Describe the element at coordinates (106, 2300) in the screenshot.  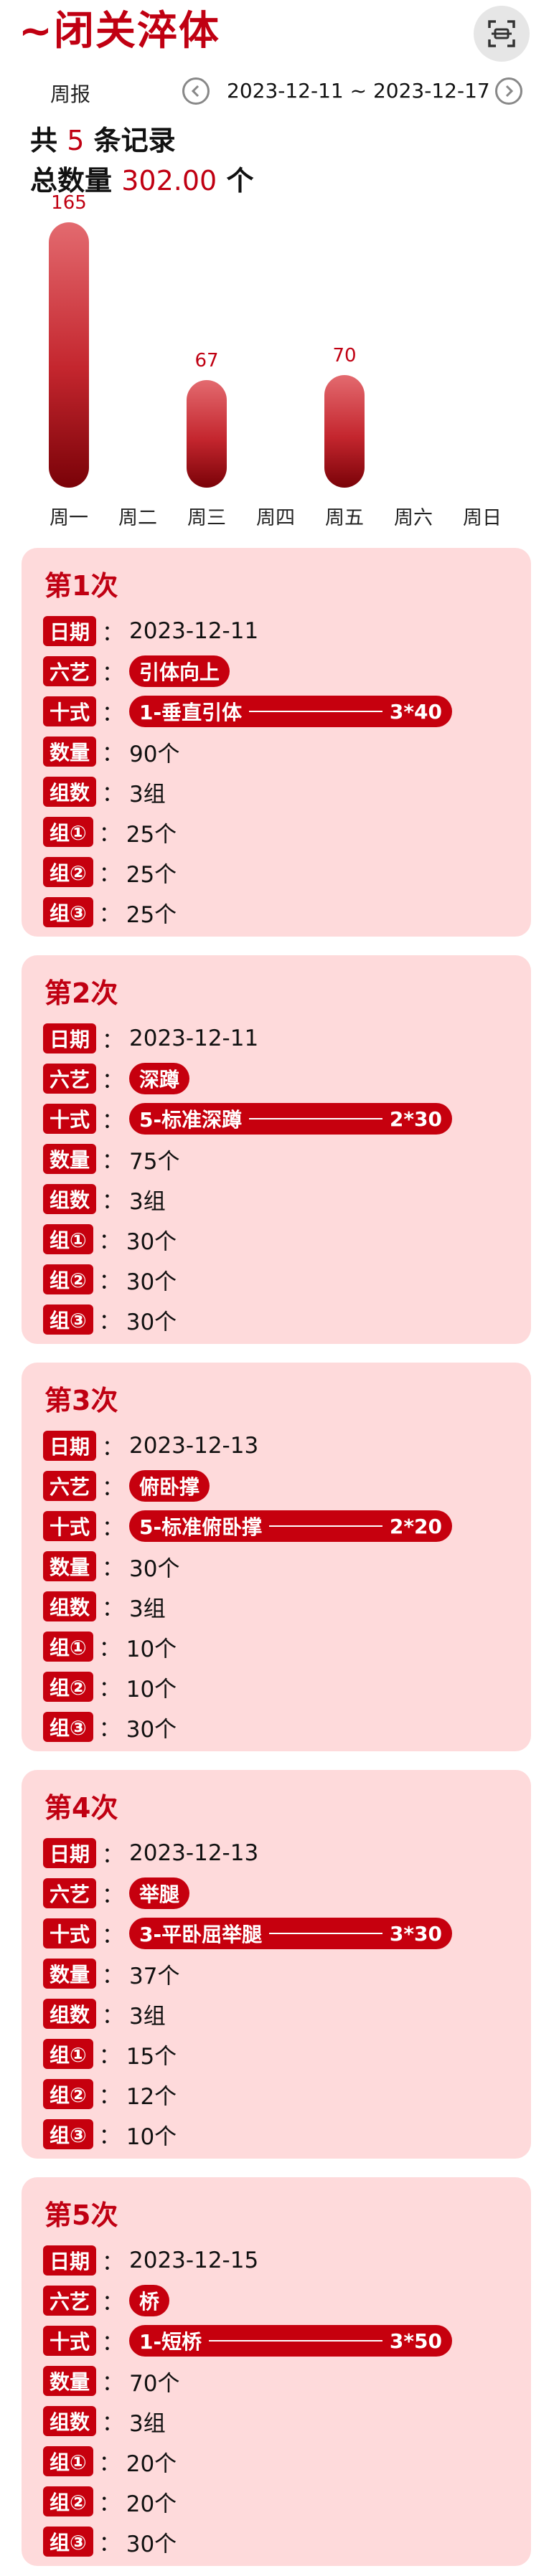
I see `record-field-art: 六艺：桥` at that location.